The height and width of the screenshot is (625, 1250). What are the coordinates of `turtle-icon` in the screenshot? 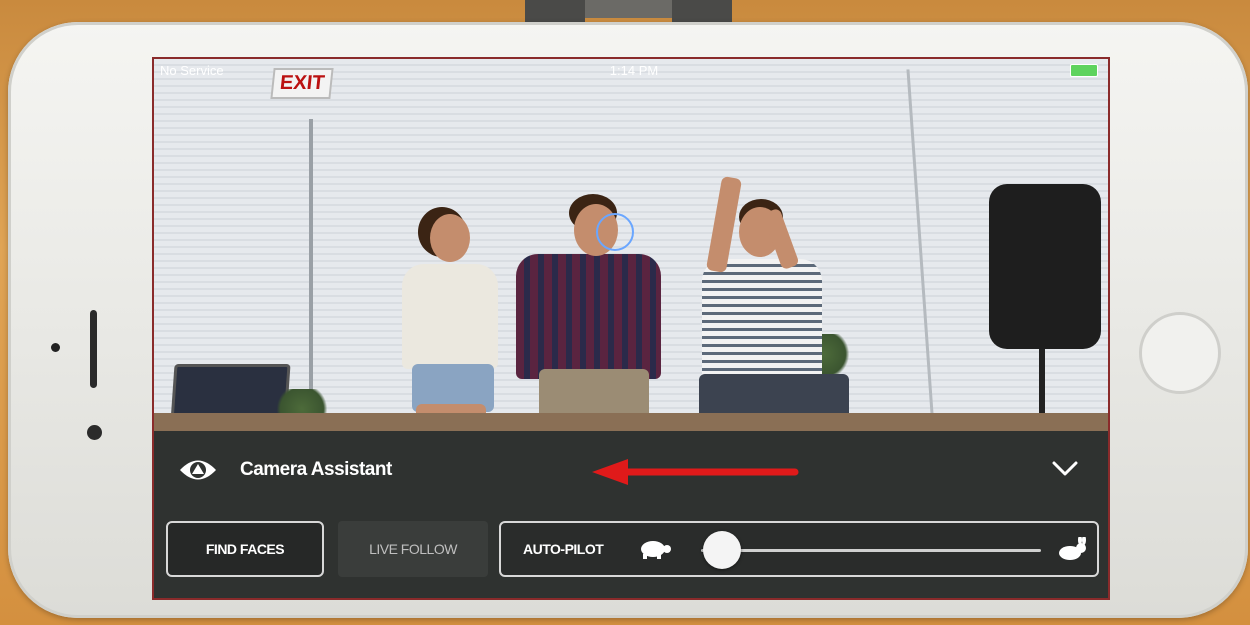 It's located at (656, 550).